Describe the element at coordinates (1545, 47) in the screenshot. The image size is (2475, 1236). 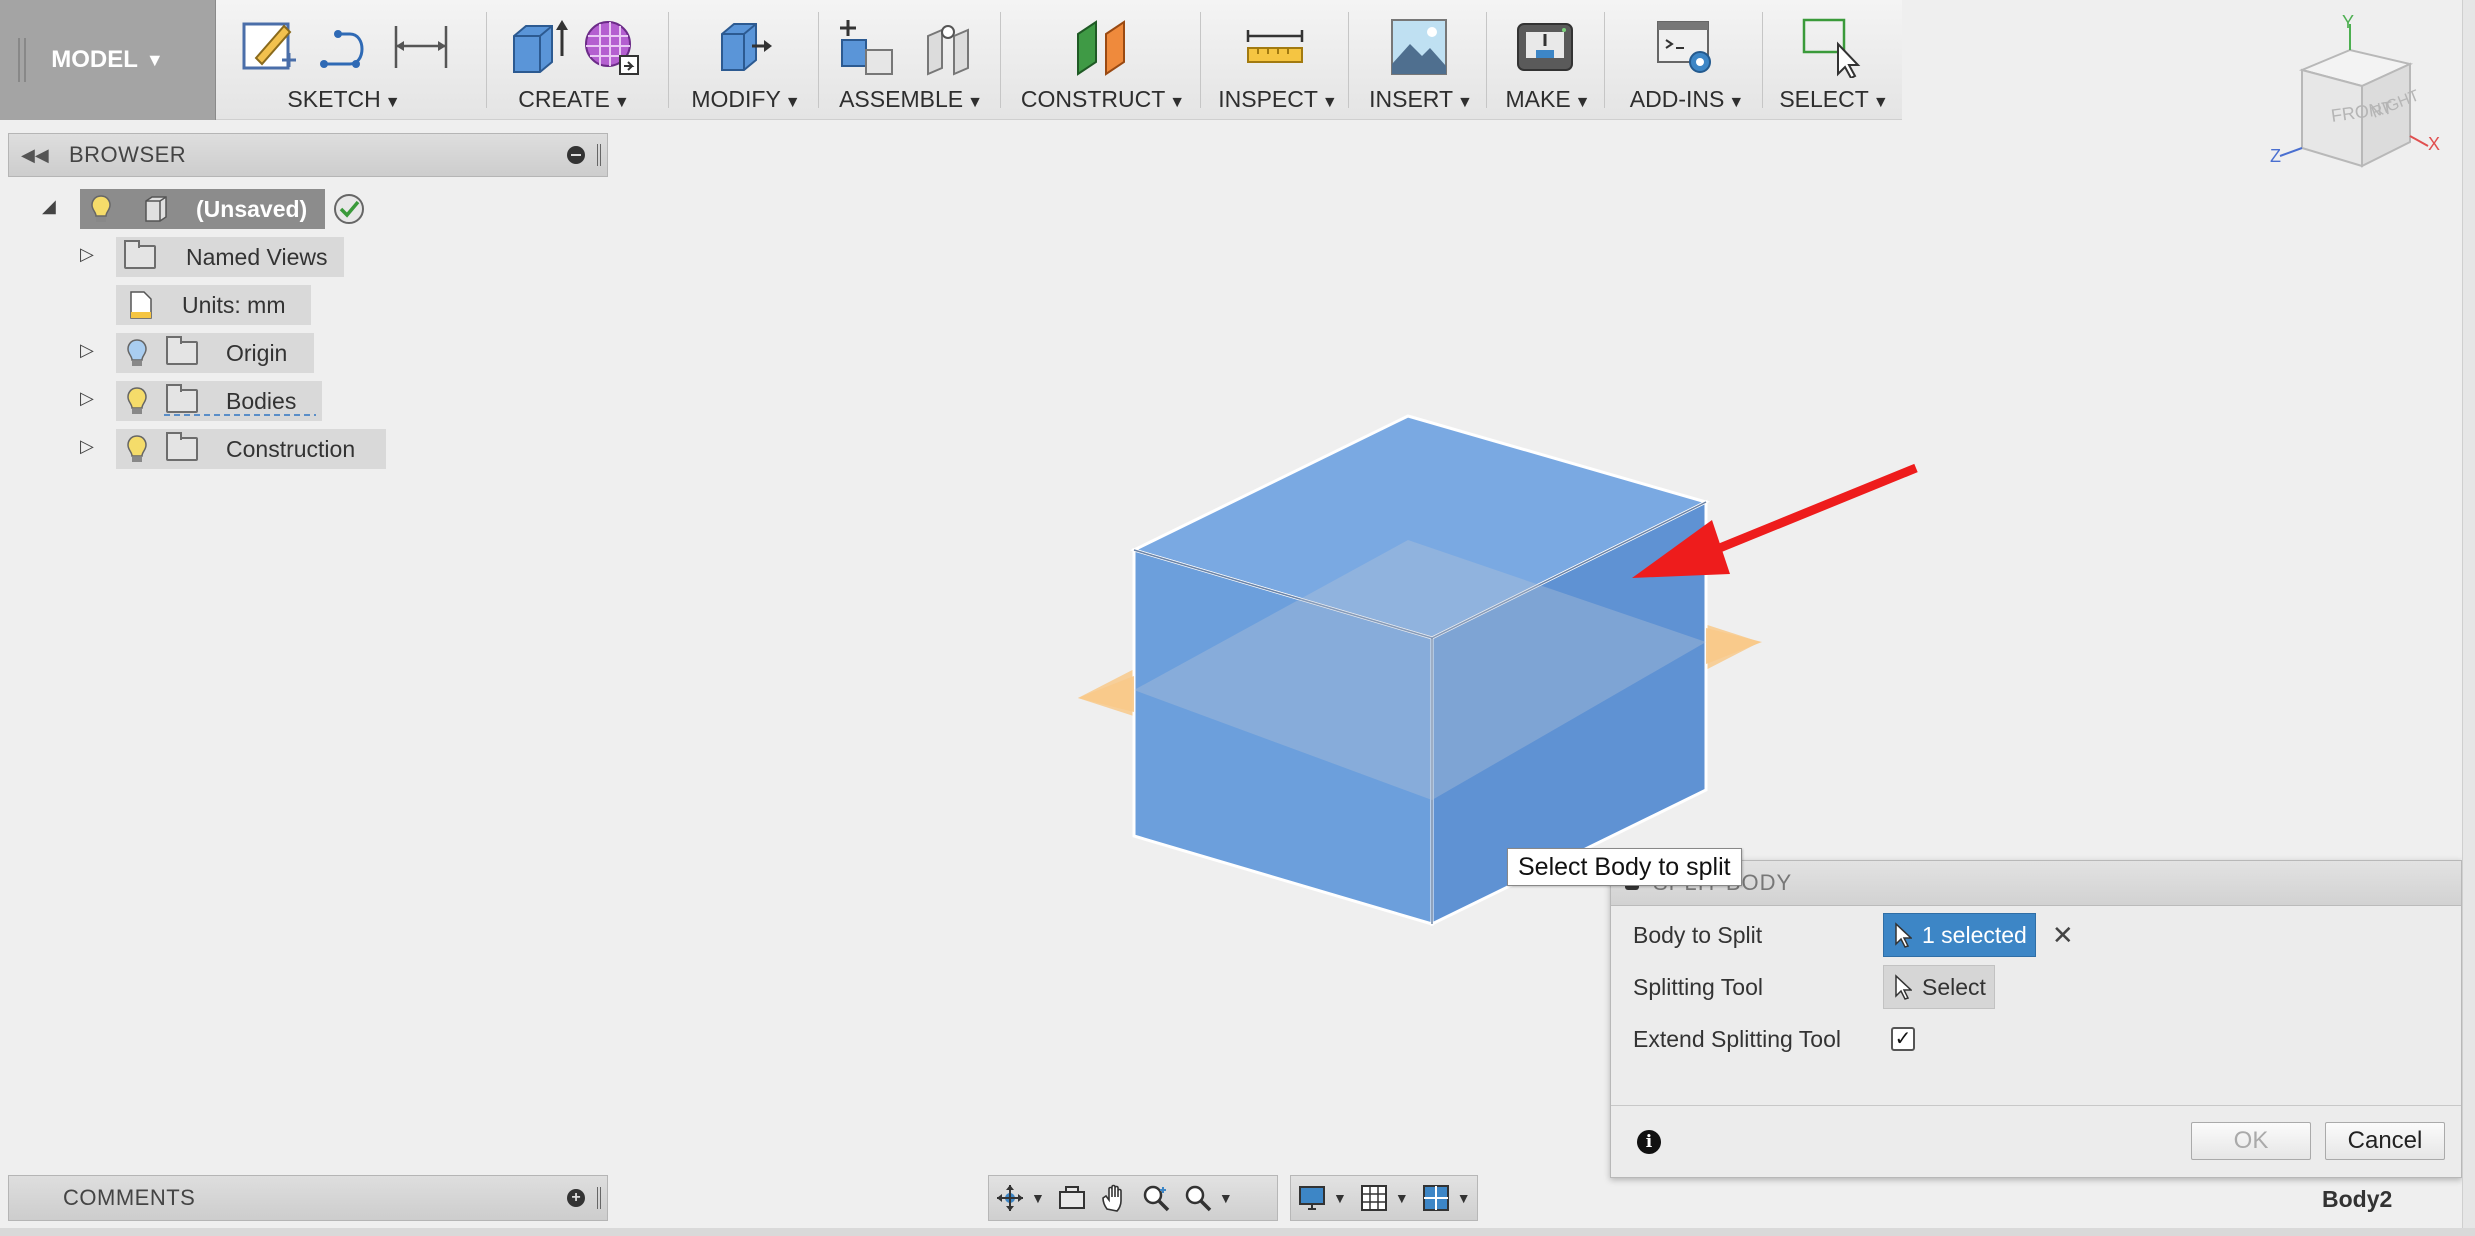
I see `3d-print-icon` at that location.